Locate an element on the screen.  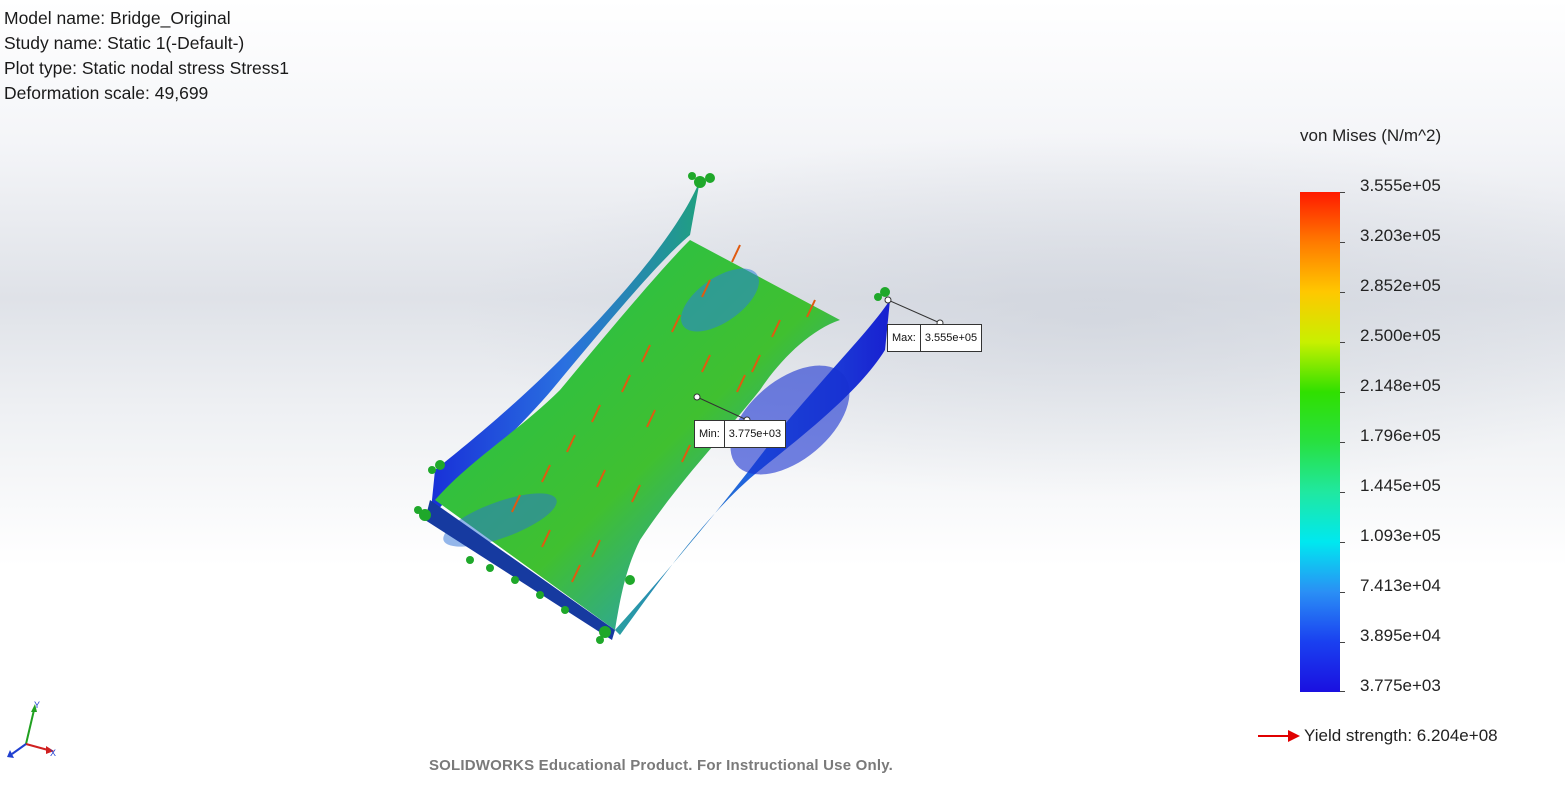
yield-arrow-icon is located at coordinates (1279, 736).